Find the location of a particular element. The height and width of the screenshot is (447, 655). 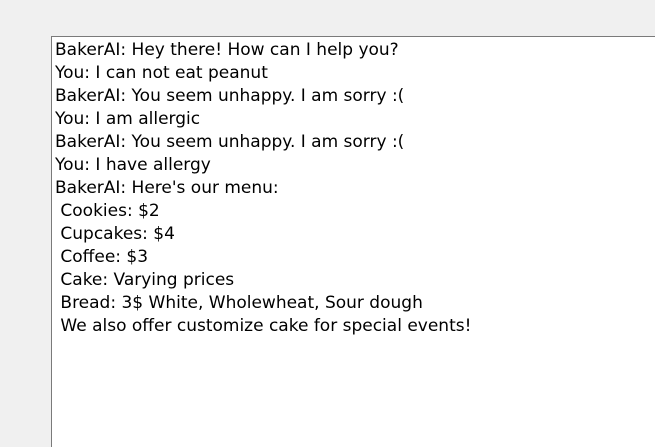

chat-line: BakerAI: Hey there! How can I help you? is located at coordinates (227, 50).